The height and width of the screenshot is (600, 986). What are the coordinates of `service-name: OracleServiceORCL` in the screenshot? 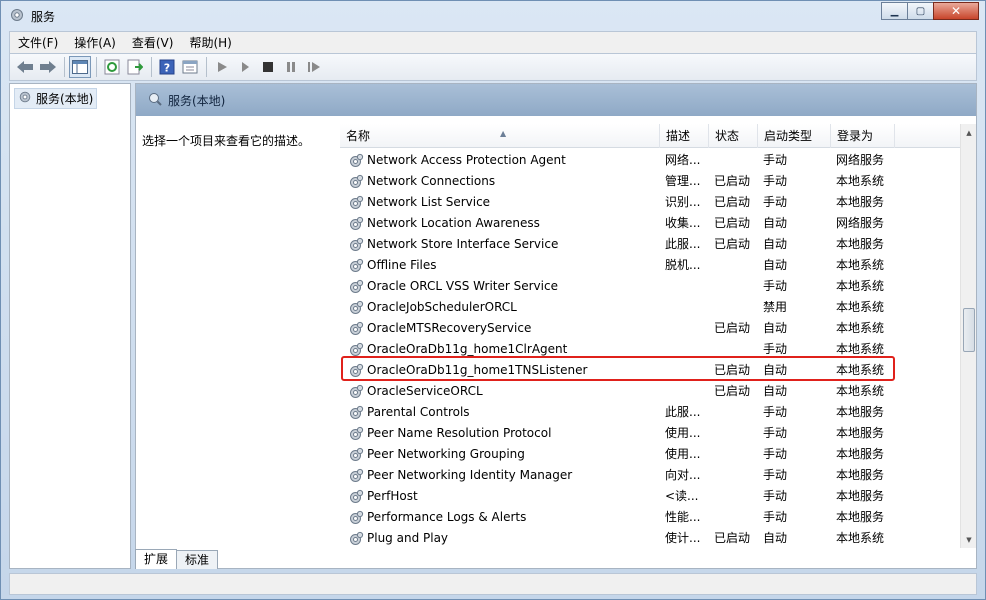 It's located at (425, 391).